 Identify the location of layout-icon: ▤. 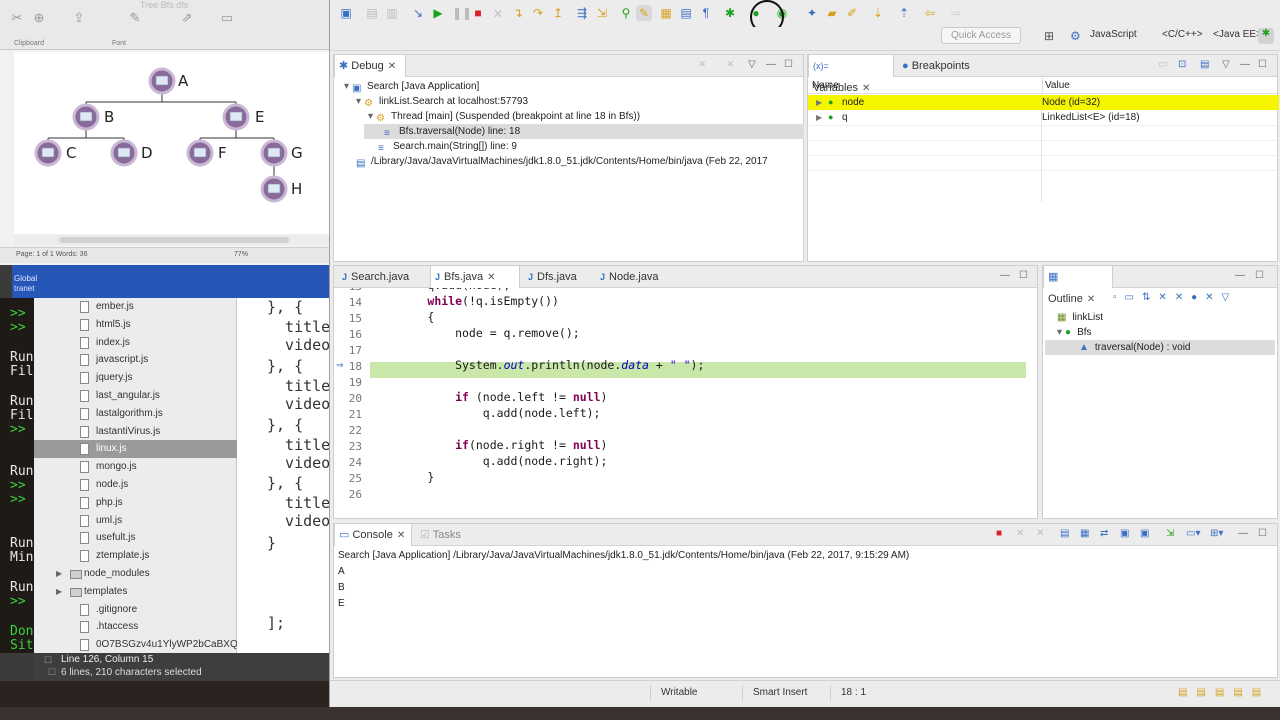
(1204, 64).